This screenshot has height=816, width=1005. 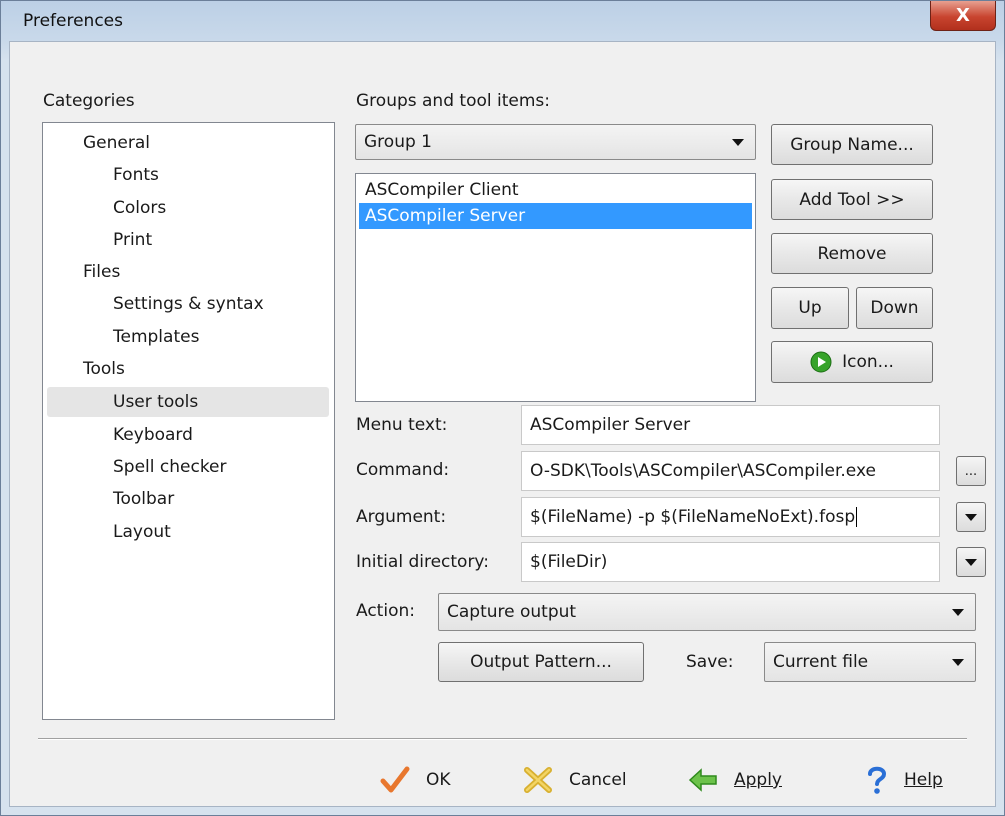 What do you see at coordinates (730, 471) in the screenshot?
I see `command-field: O-SDK\Tools\ASCompiler\ASCompiler.exe` at bounding box center [730, 471].